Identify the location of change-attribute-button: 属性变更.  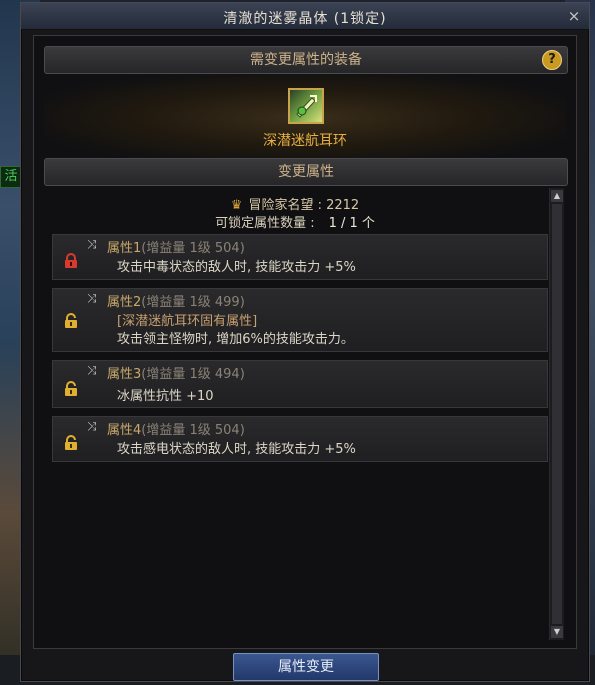
(306, 667).